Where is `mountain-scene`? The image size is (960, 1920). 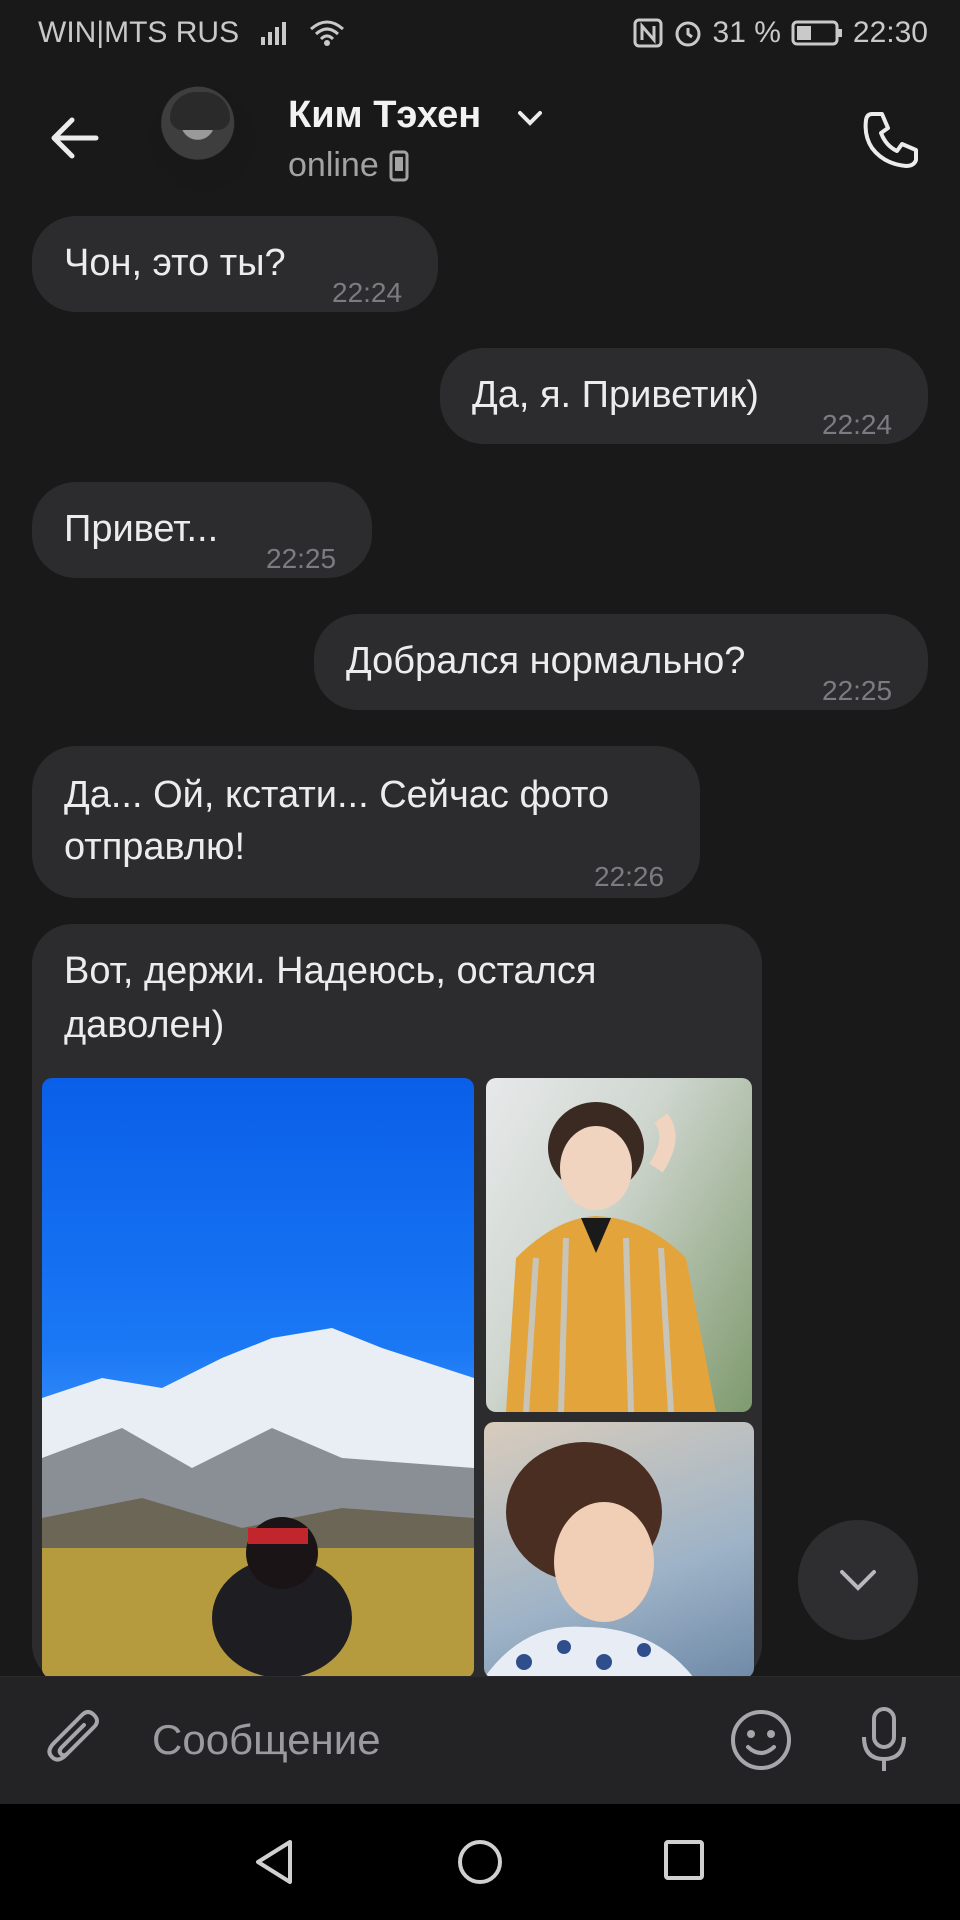 mountain-scene is located at coordinates (258, 1503).